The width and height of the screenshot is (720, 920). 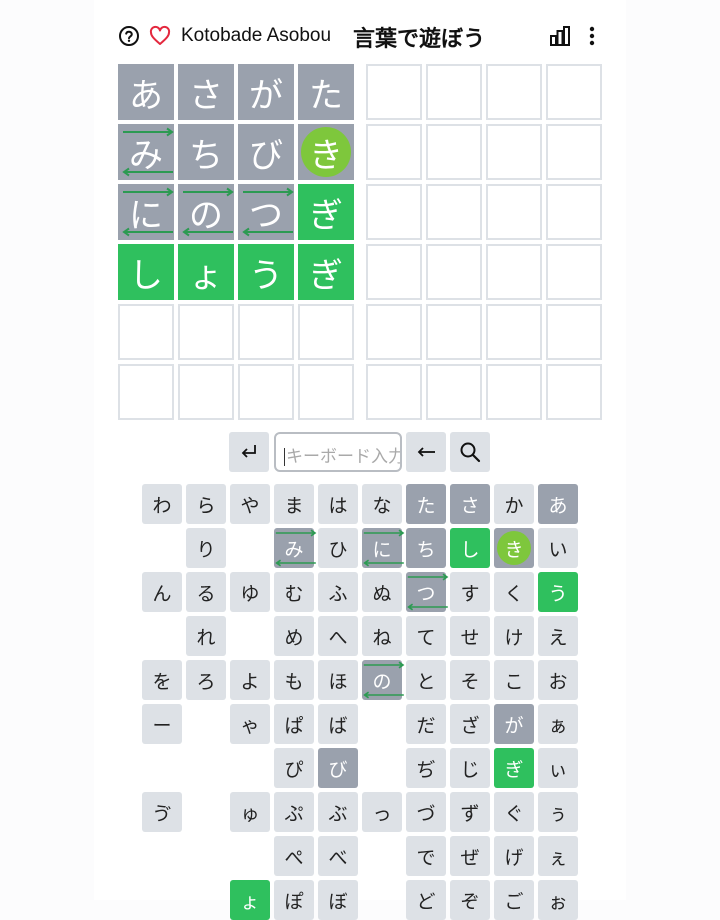 What do you see at coordinates (294, 636) in the screenshot?
I see `kana-key: め` at bounding box center [294, 636].